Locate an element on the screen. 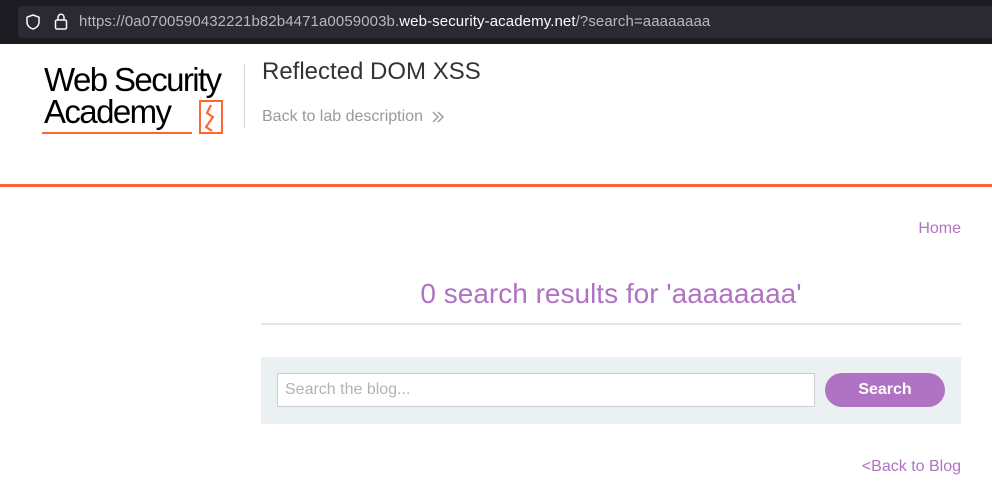  academy-logo-mark is located at coordinates (211, 117).